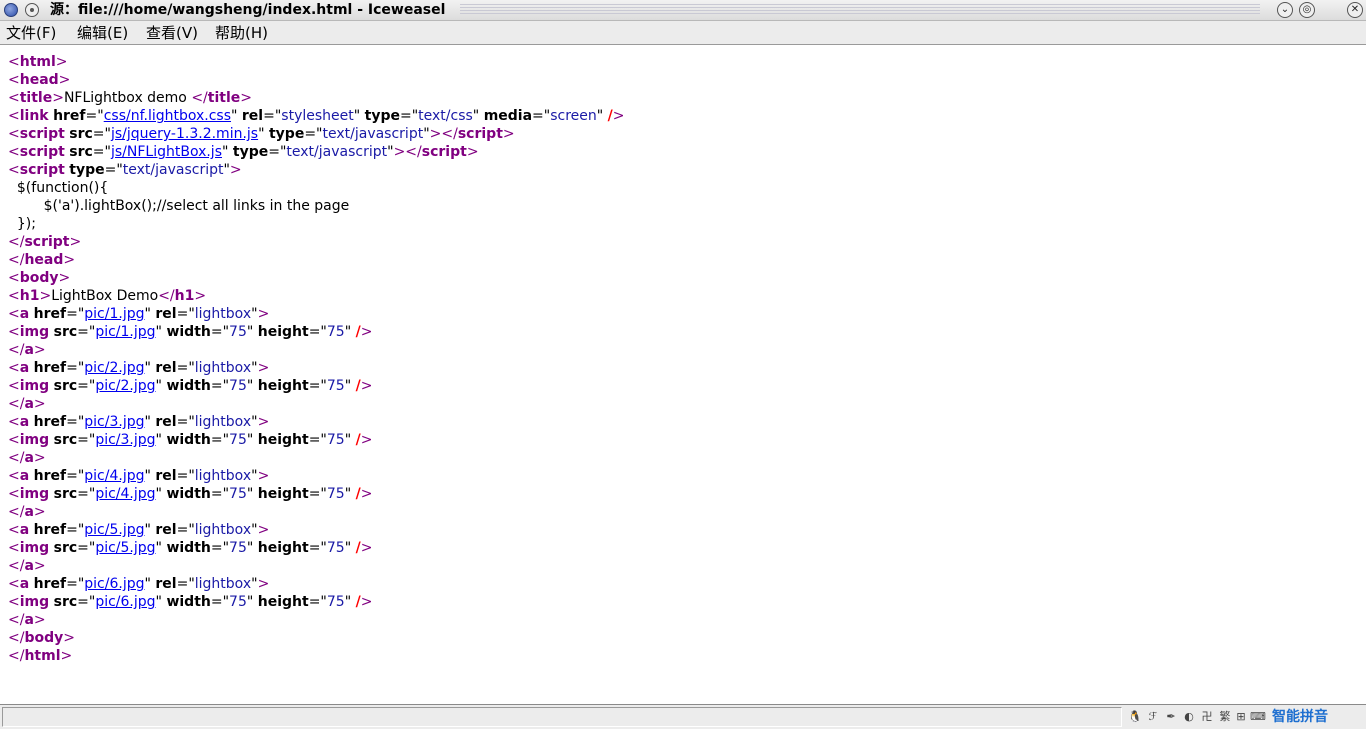  What do you see at coordinates (32, 10) in the screenshot?
I see `window-menu-icon` at bounding box center [32, 10].